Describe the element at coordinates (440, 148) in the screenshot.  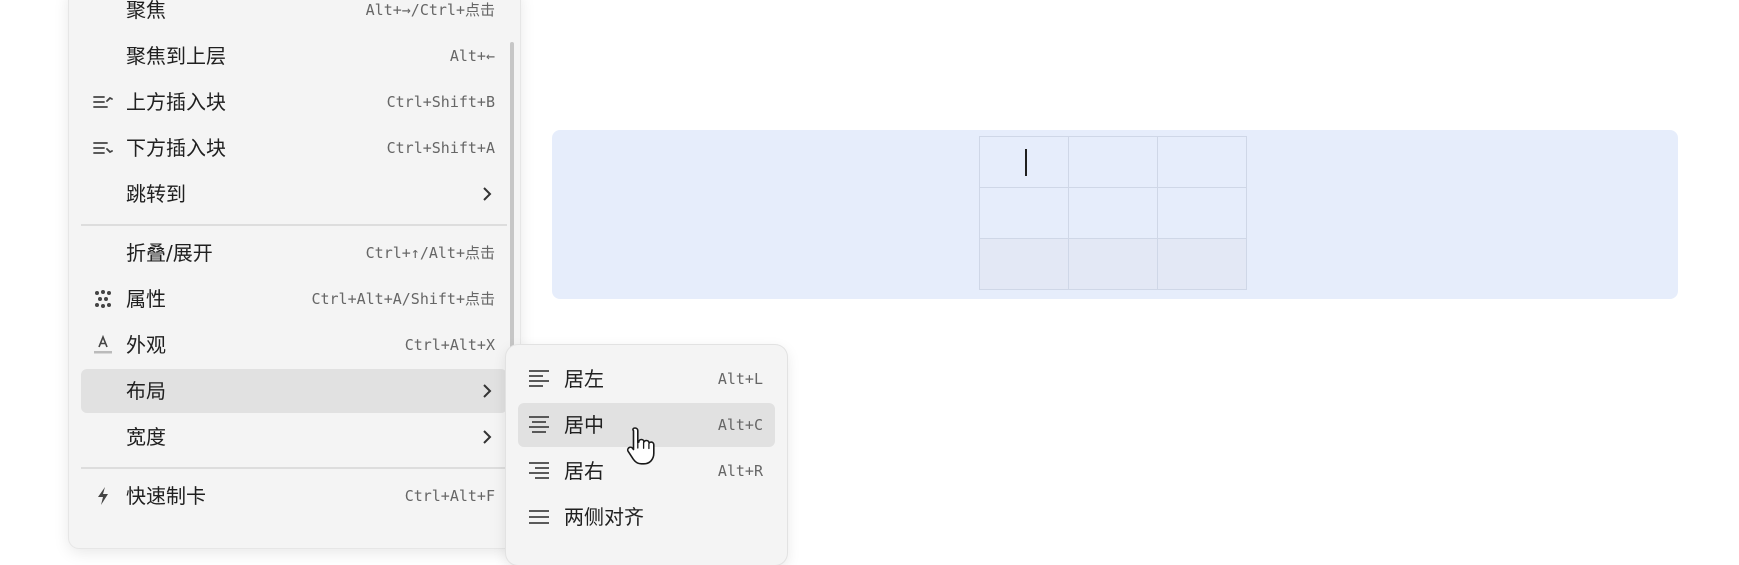
I see `menu-item-shortcut: Ctrl+Shift+A` at that location.